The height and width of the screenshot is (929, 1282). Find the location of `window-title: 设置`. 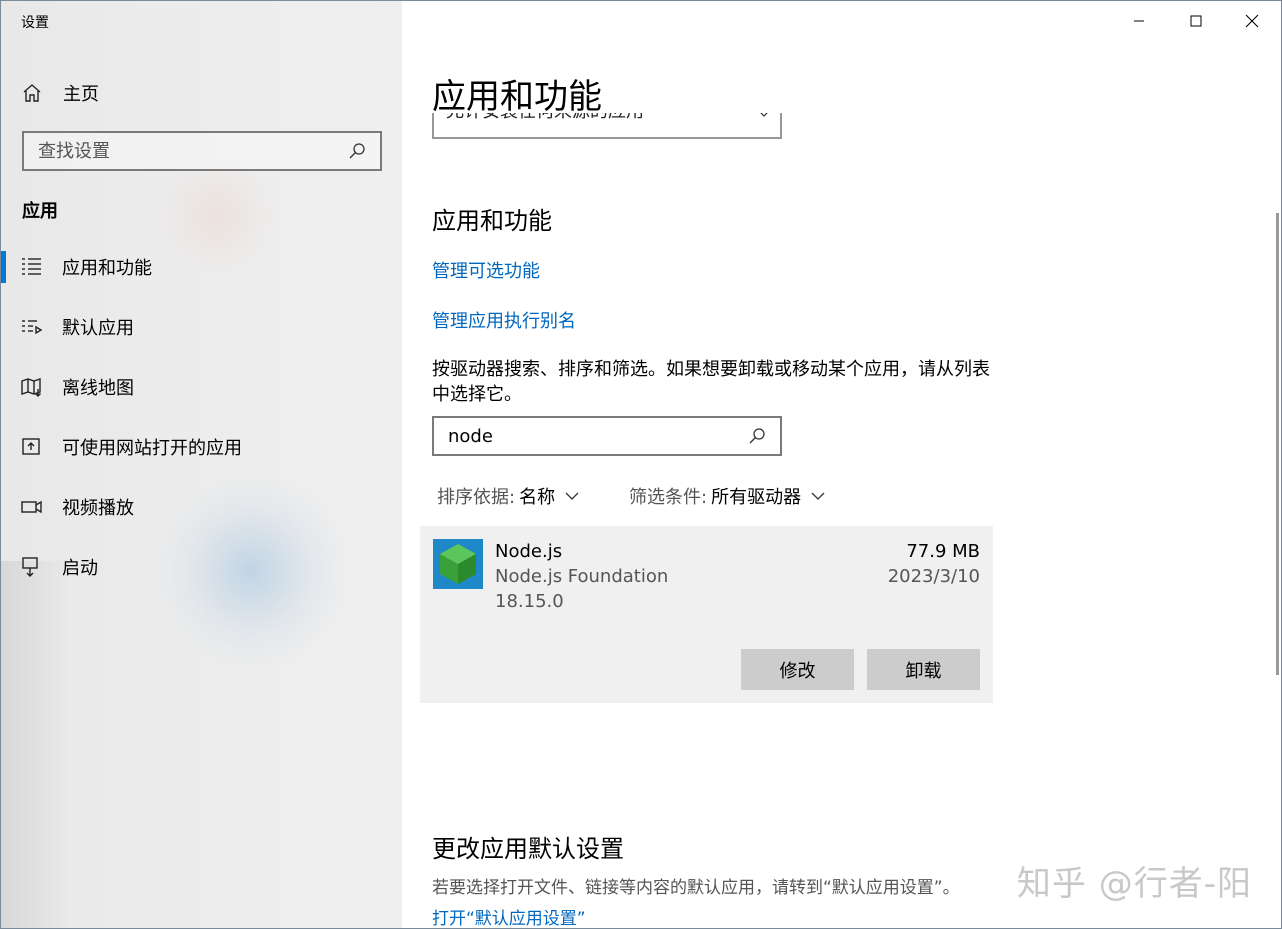

window-title: 设置 is located at coordinates (35, 23).